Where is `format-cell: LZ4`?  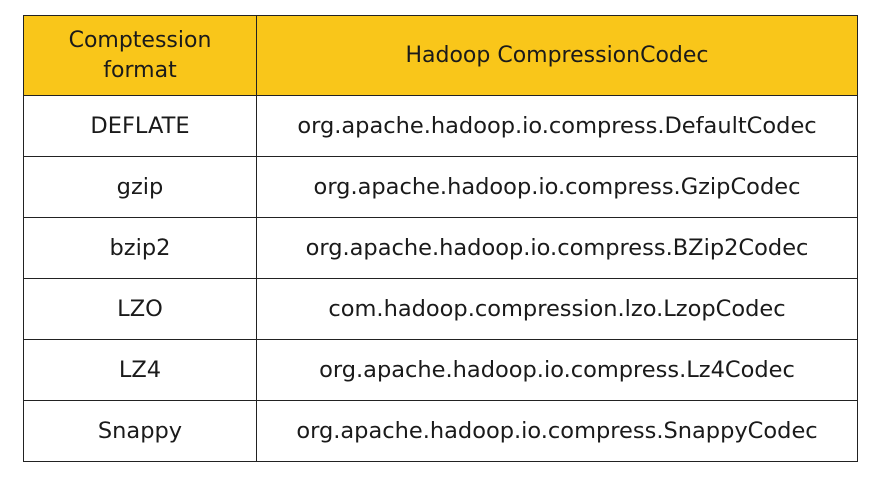 format-cell: LZ4 is located at coordinates (140, 370).